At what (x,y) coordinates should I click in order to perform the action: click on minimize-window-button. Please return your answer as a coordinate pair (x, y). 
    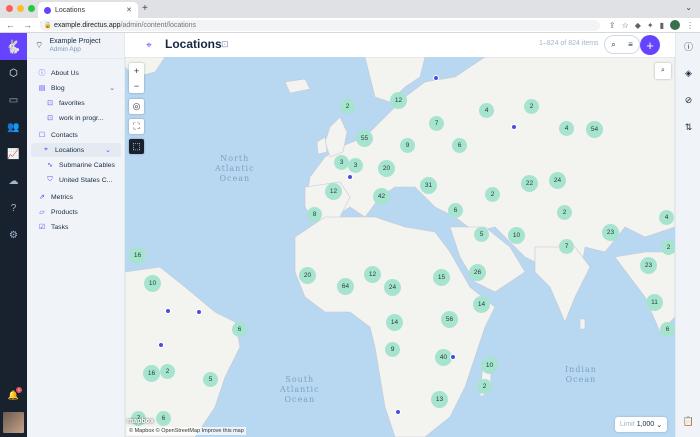
    Looking at the image, I should click on (20, 8).